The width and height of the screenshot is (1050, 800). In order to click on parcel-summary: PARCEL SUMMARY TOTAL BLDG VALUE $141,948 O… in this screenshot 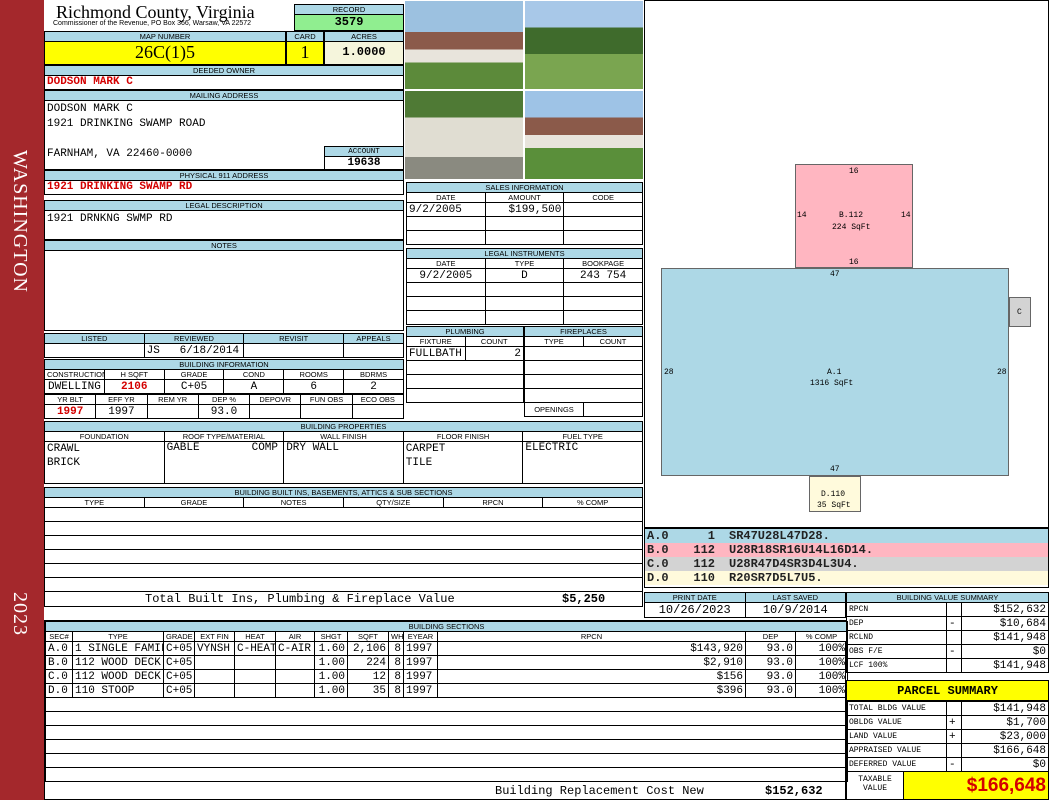, I will do `click(947, 740)`.